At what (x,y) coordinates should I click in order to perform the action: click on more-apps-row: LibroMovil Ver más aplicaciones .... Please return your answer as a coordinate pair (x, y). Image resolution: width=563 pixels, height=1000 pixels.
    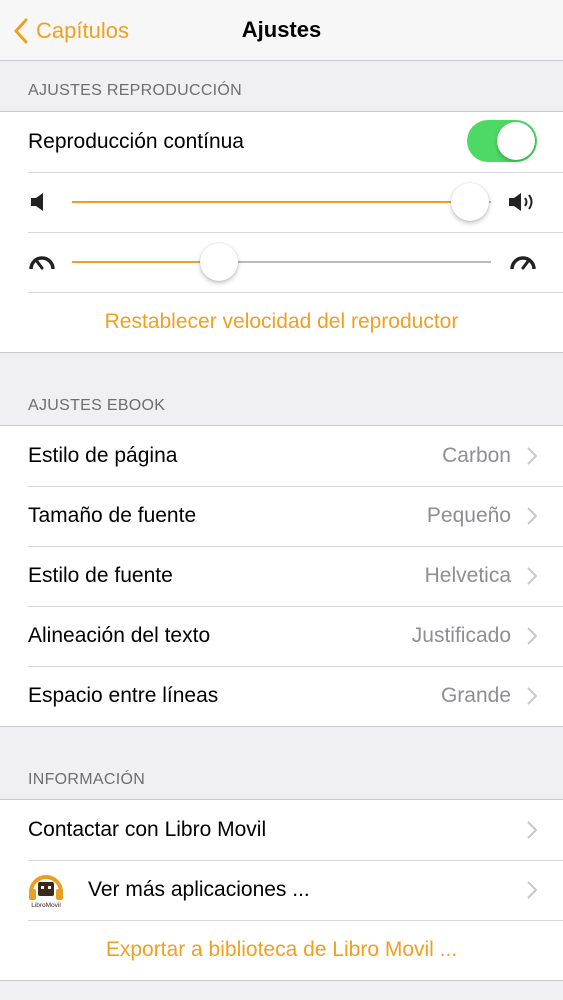
    Looking at the image, I should click on (281, 890).